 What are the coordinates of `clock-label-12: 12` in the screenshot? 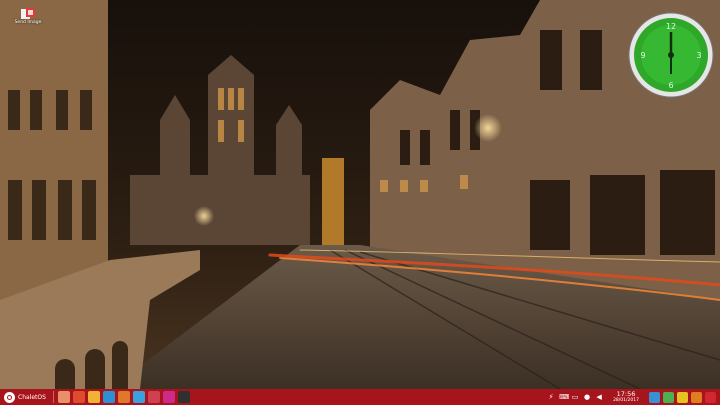 It's located at (671, 26).